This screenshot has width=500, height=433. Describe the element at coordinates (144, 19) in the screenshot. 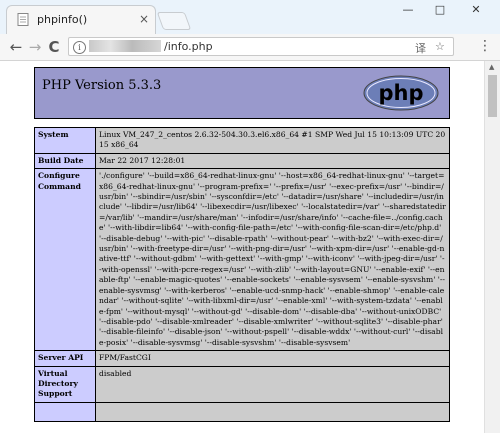

I see `tab-close-icon: ×` at that location.